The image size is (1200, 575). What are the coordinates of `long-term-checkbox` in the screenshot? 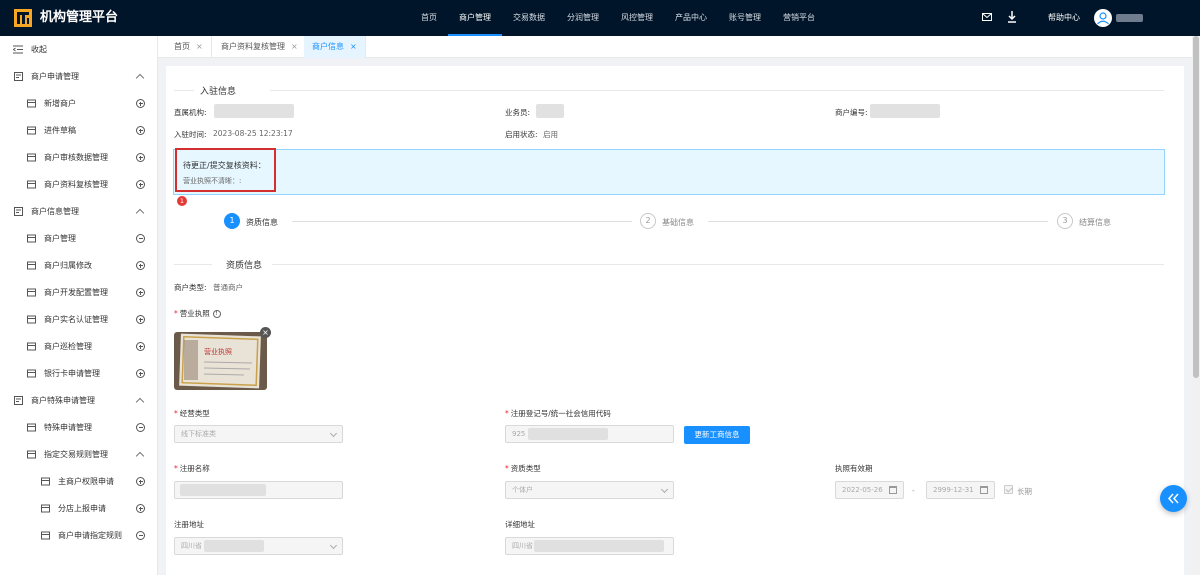 It's located at (1008, 489).